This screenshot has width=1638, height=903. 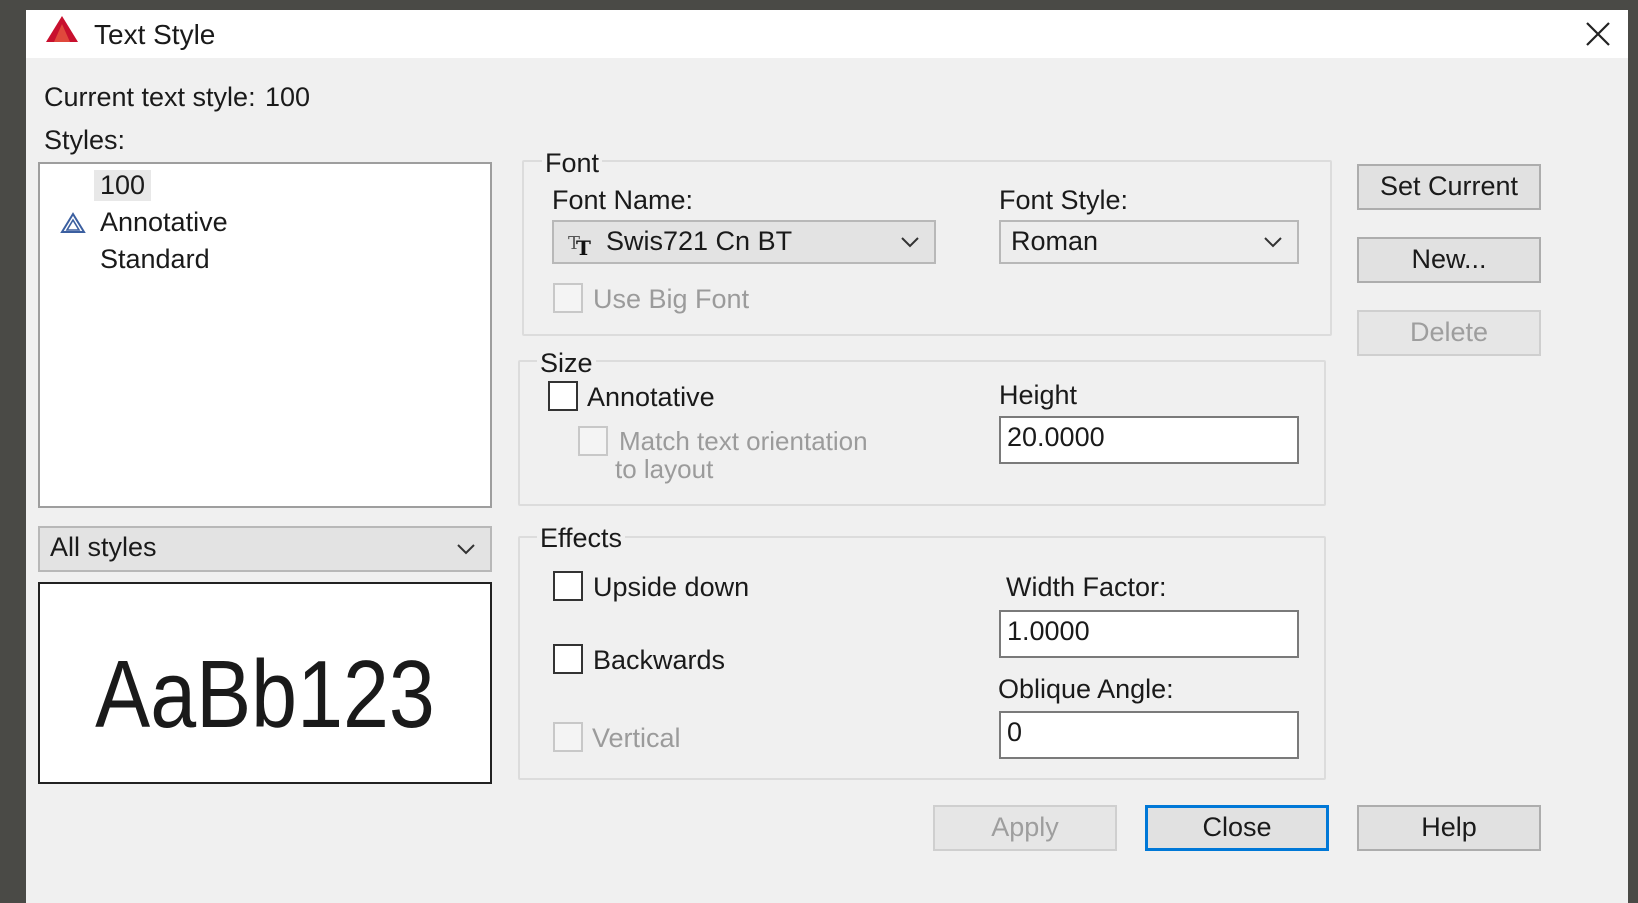 I want to click on upside-down-checkbox, so click(x=568, y=586).